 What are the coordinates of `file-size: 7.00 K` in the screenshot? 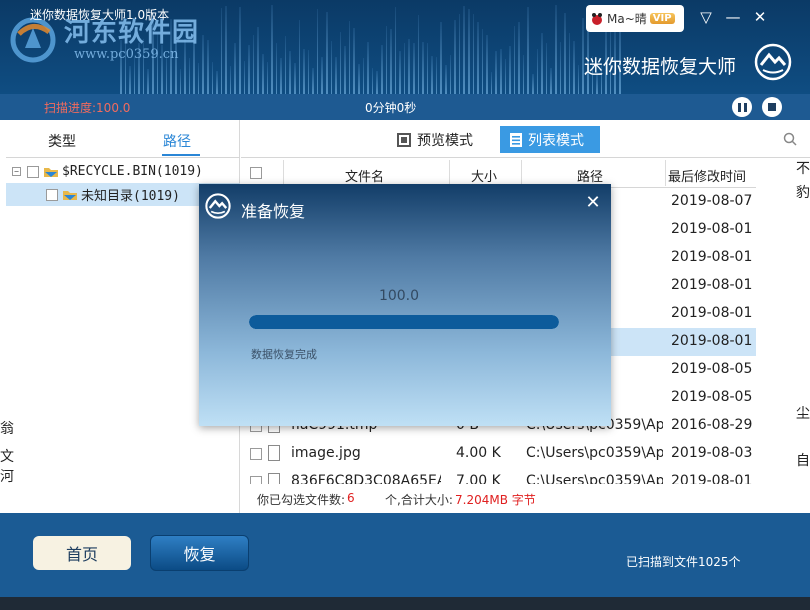 It's located at (478, 478).